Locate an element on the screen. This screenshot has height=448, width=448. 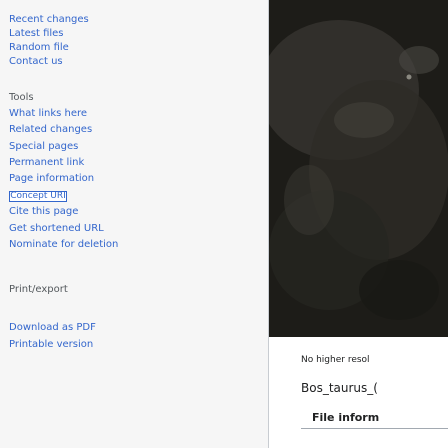
file-information-heading: File inform is located at coordinates (346, 417).